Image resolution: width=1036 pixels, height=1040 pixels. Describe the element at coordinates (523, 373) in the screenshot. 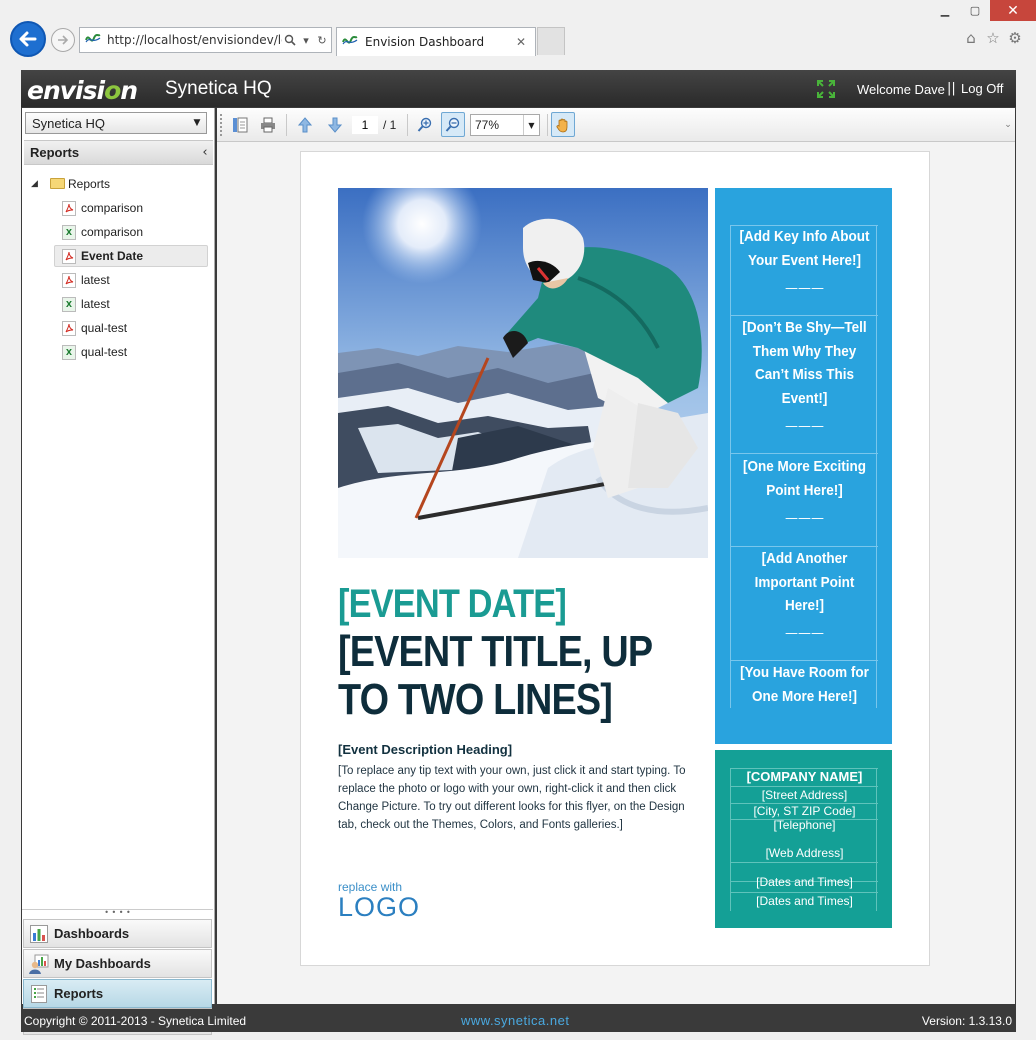

I see `skier-photo` at that location.